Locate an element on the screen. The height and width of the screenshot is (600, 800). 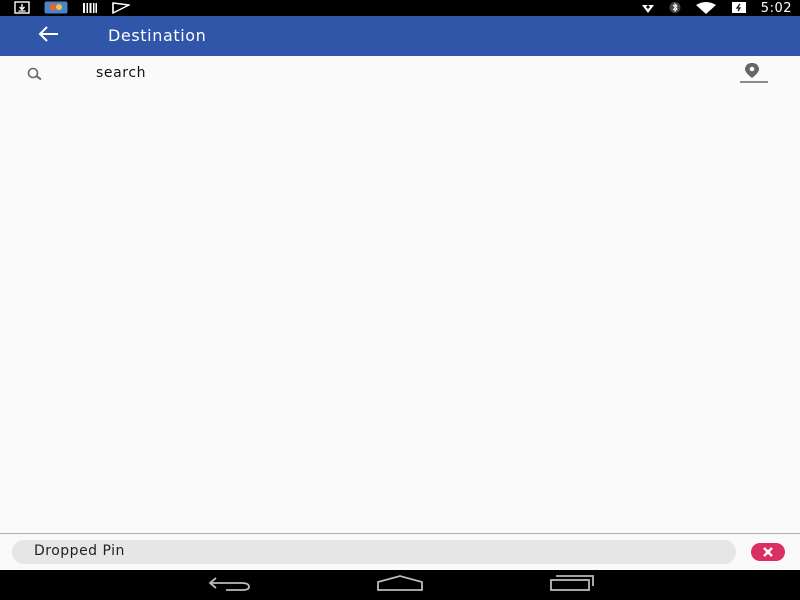
flag-icon is located at coordinates (122, 9).